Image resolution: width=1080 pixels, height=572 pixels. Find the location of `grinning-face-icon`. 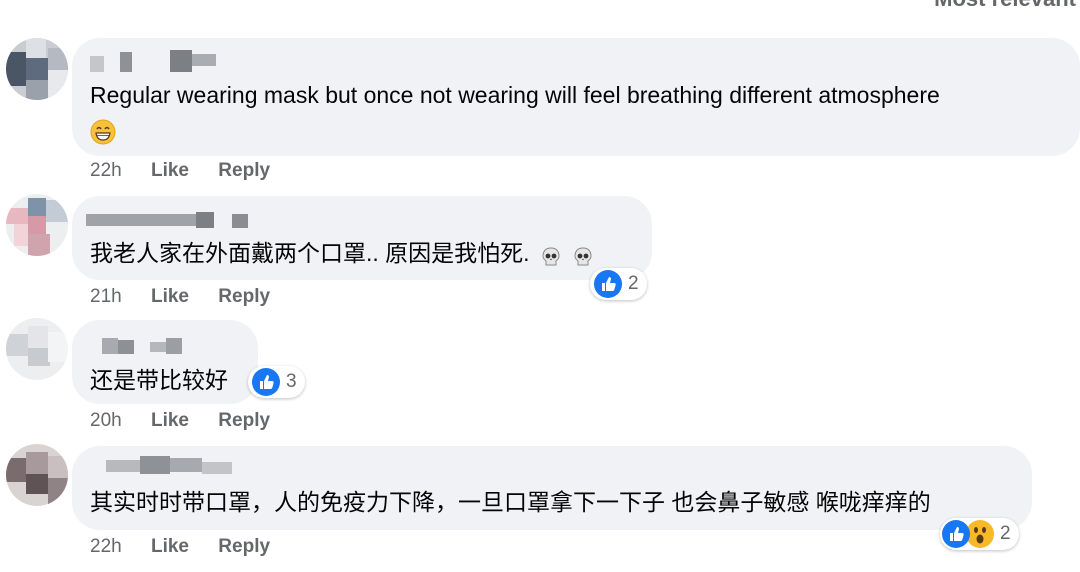

grinning-face-icon is located at coordinates (103, 132).